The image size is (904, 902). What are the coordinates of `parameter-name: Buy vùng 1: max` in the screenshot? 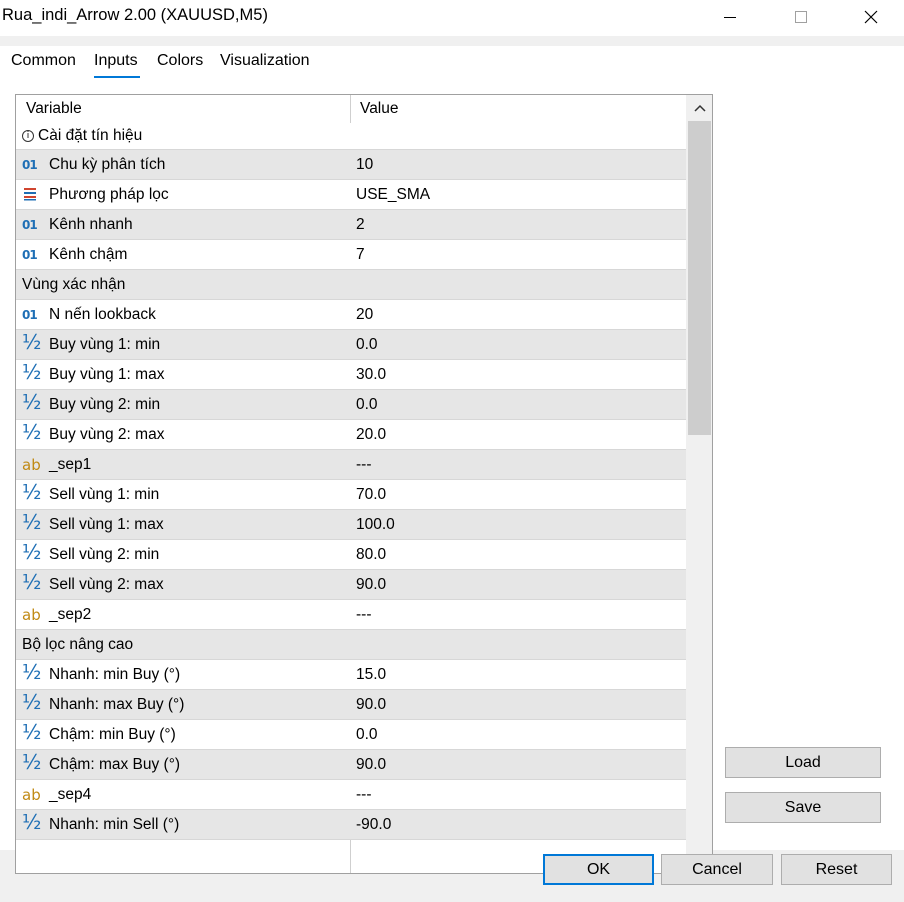 It's located at (107, 374).